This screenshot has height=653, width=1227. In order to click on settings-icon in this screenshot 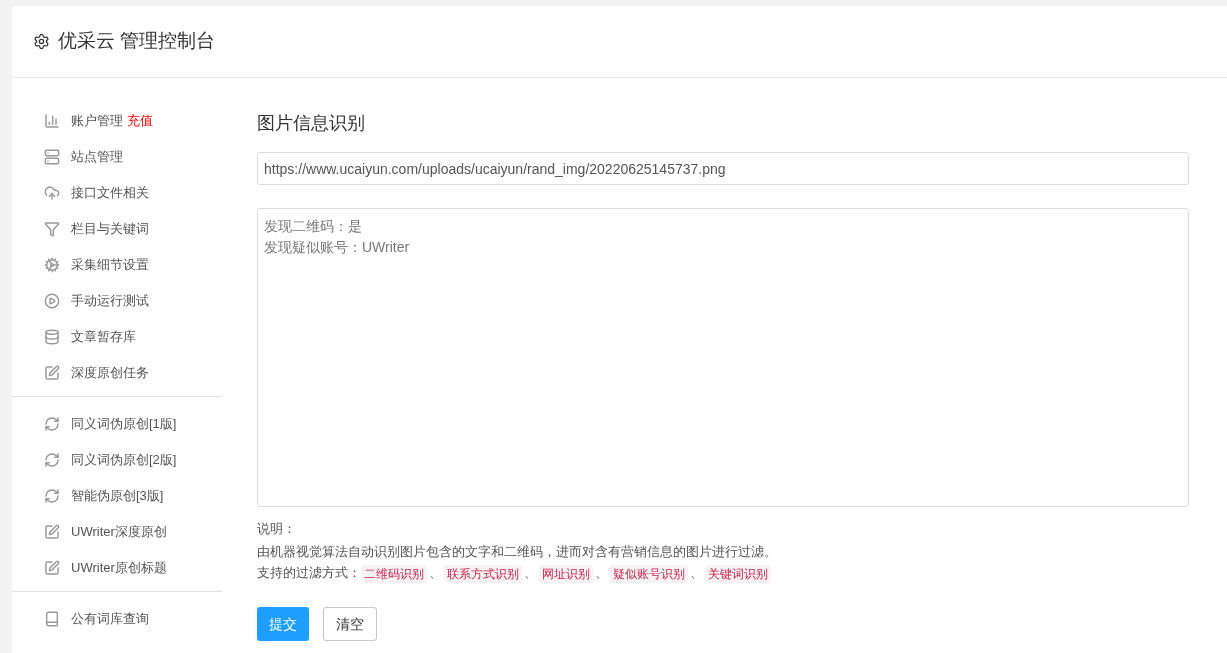, I will do `click(41, 41)`.